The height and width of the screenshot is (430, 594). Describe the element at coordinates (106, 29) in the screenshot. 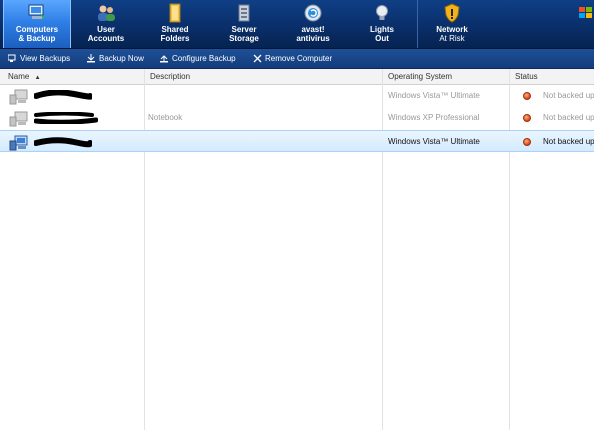

I see `tab-label-line1: User` at that location.